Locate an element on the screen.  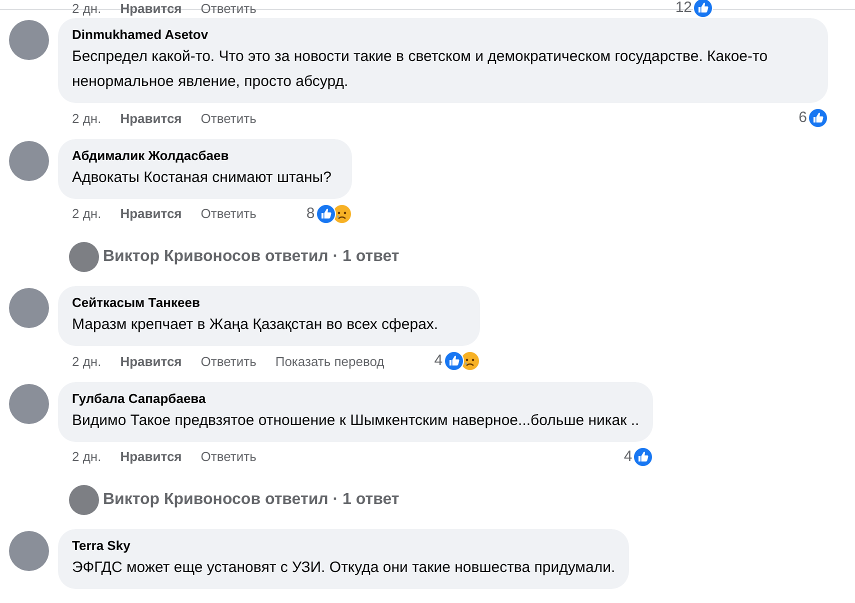
comment-text: Беспредел какой-то. Что это за новости такие в светском и демократическом государстве. Какое-то ненормальное явление, просто абсурд. is located at coordinates (420, 69).